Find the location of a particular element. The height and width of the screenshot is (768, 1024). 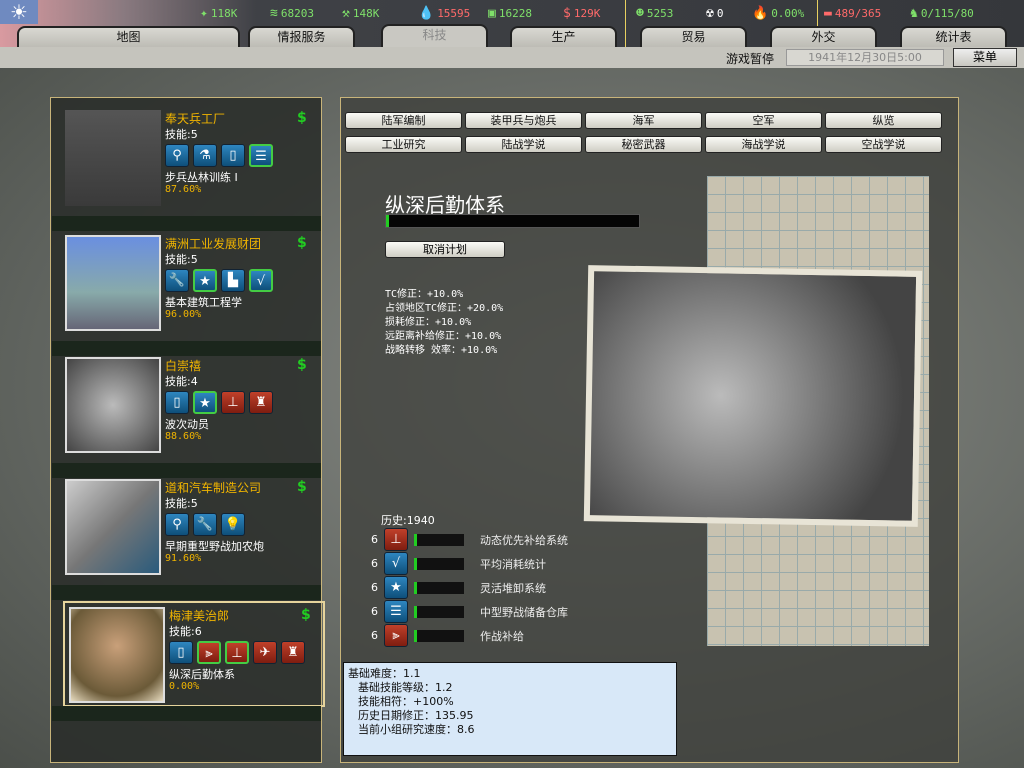

team-specialties: ⚲ ⚗ ▯ ☰ is located at coordinates (219, 155).